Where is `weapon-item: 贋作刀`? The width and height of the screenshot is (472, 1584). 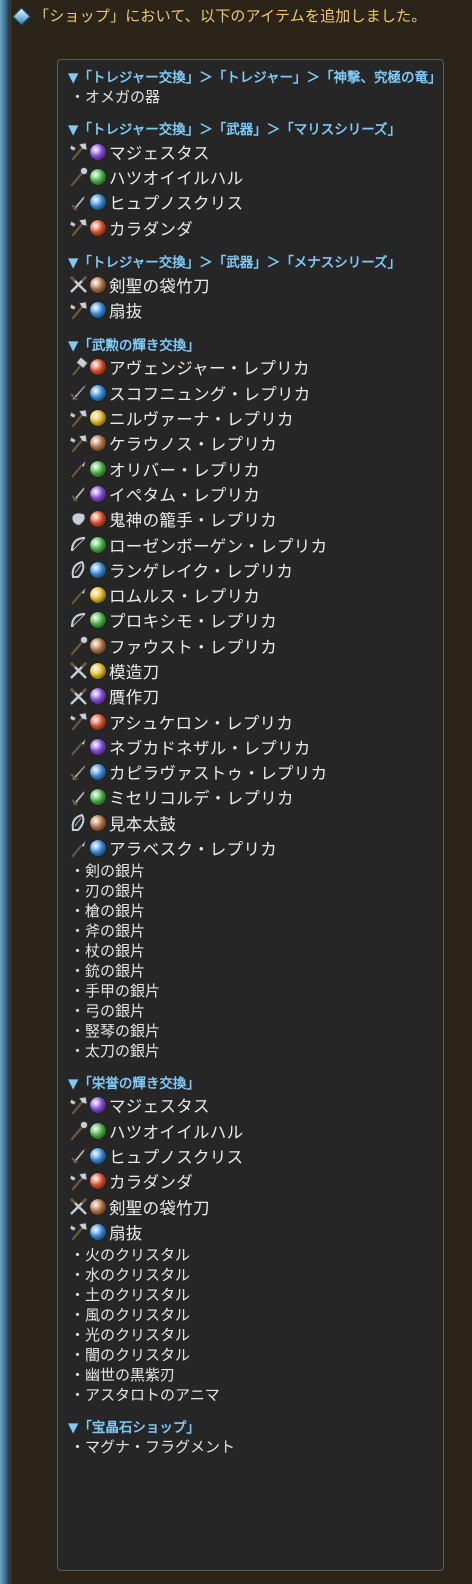 weapon-item: 贋作刀 is located at coordinates (251, 696).